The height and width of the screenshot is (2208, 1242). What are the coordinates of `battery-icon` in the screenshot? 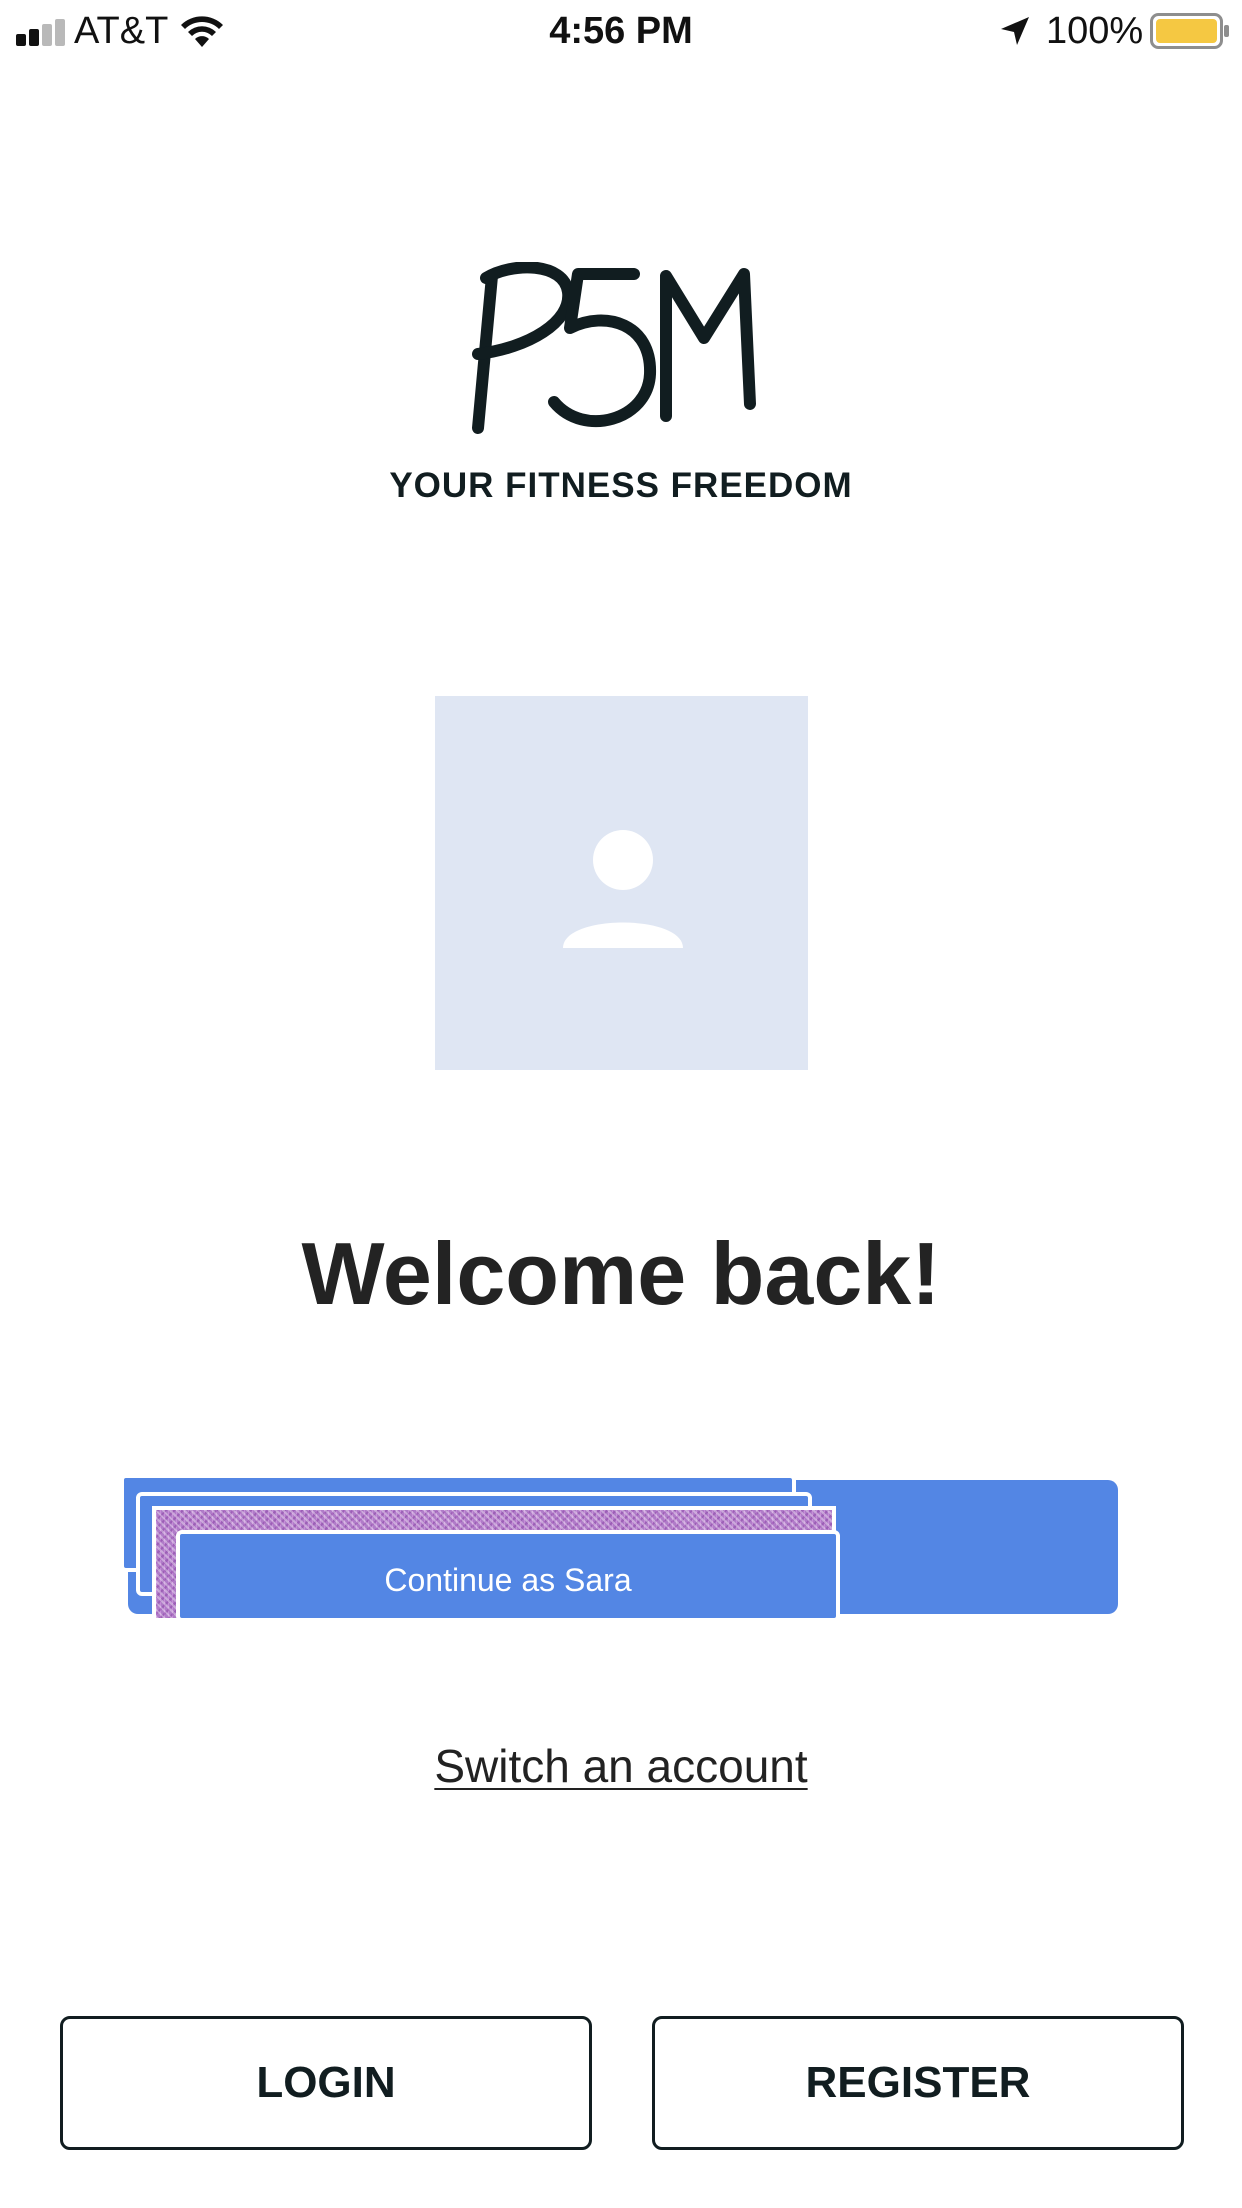 It's located at (1189, 31).